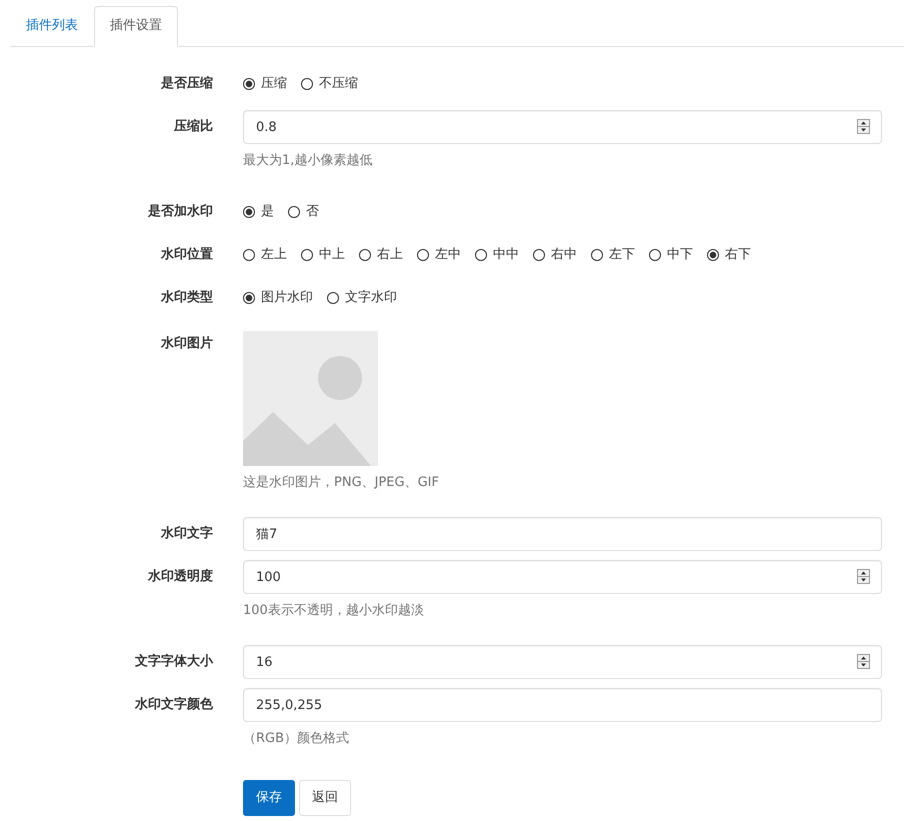 This screenshot has height=821, width=904. Describe the element at coordinates (186, 533) in the screenshot. I see `field-label: 水印文字` at that location.